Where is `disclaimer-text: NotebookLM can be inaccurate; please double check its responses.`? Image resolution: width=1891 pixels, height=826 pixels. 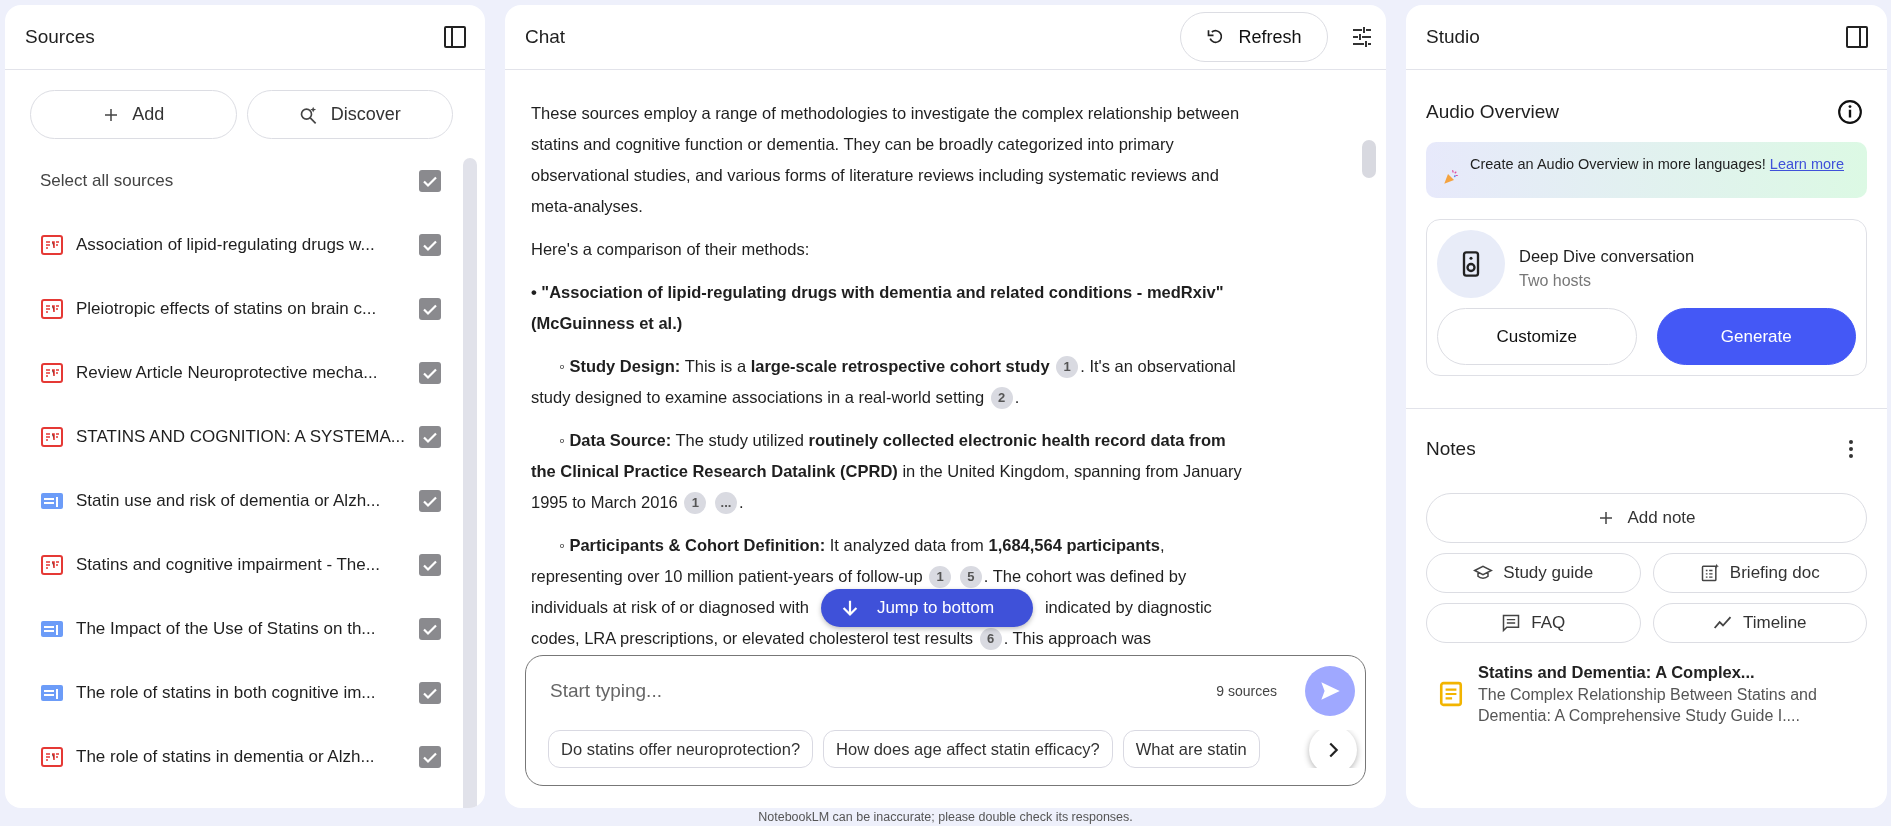 disclaimer-text: NotebookLM can be inaccurate; please double check its responses. is located at coordinates (945, 817).